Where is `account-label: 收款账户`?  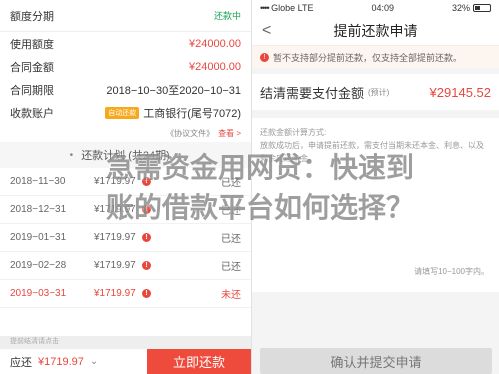
account-label: 收款账户 is located at coordinates (32, 113).